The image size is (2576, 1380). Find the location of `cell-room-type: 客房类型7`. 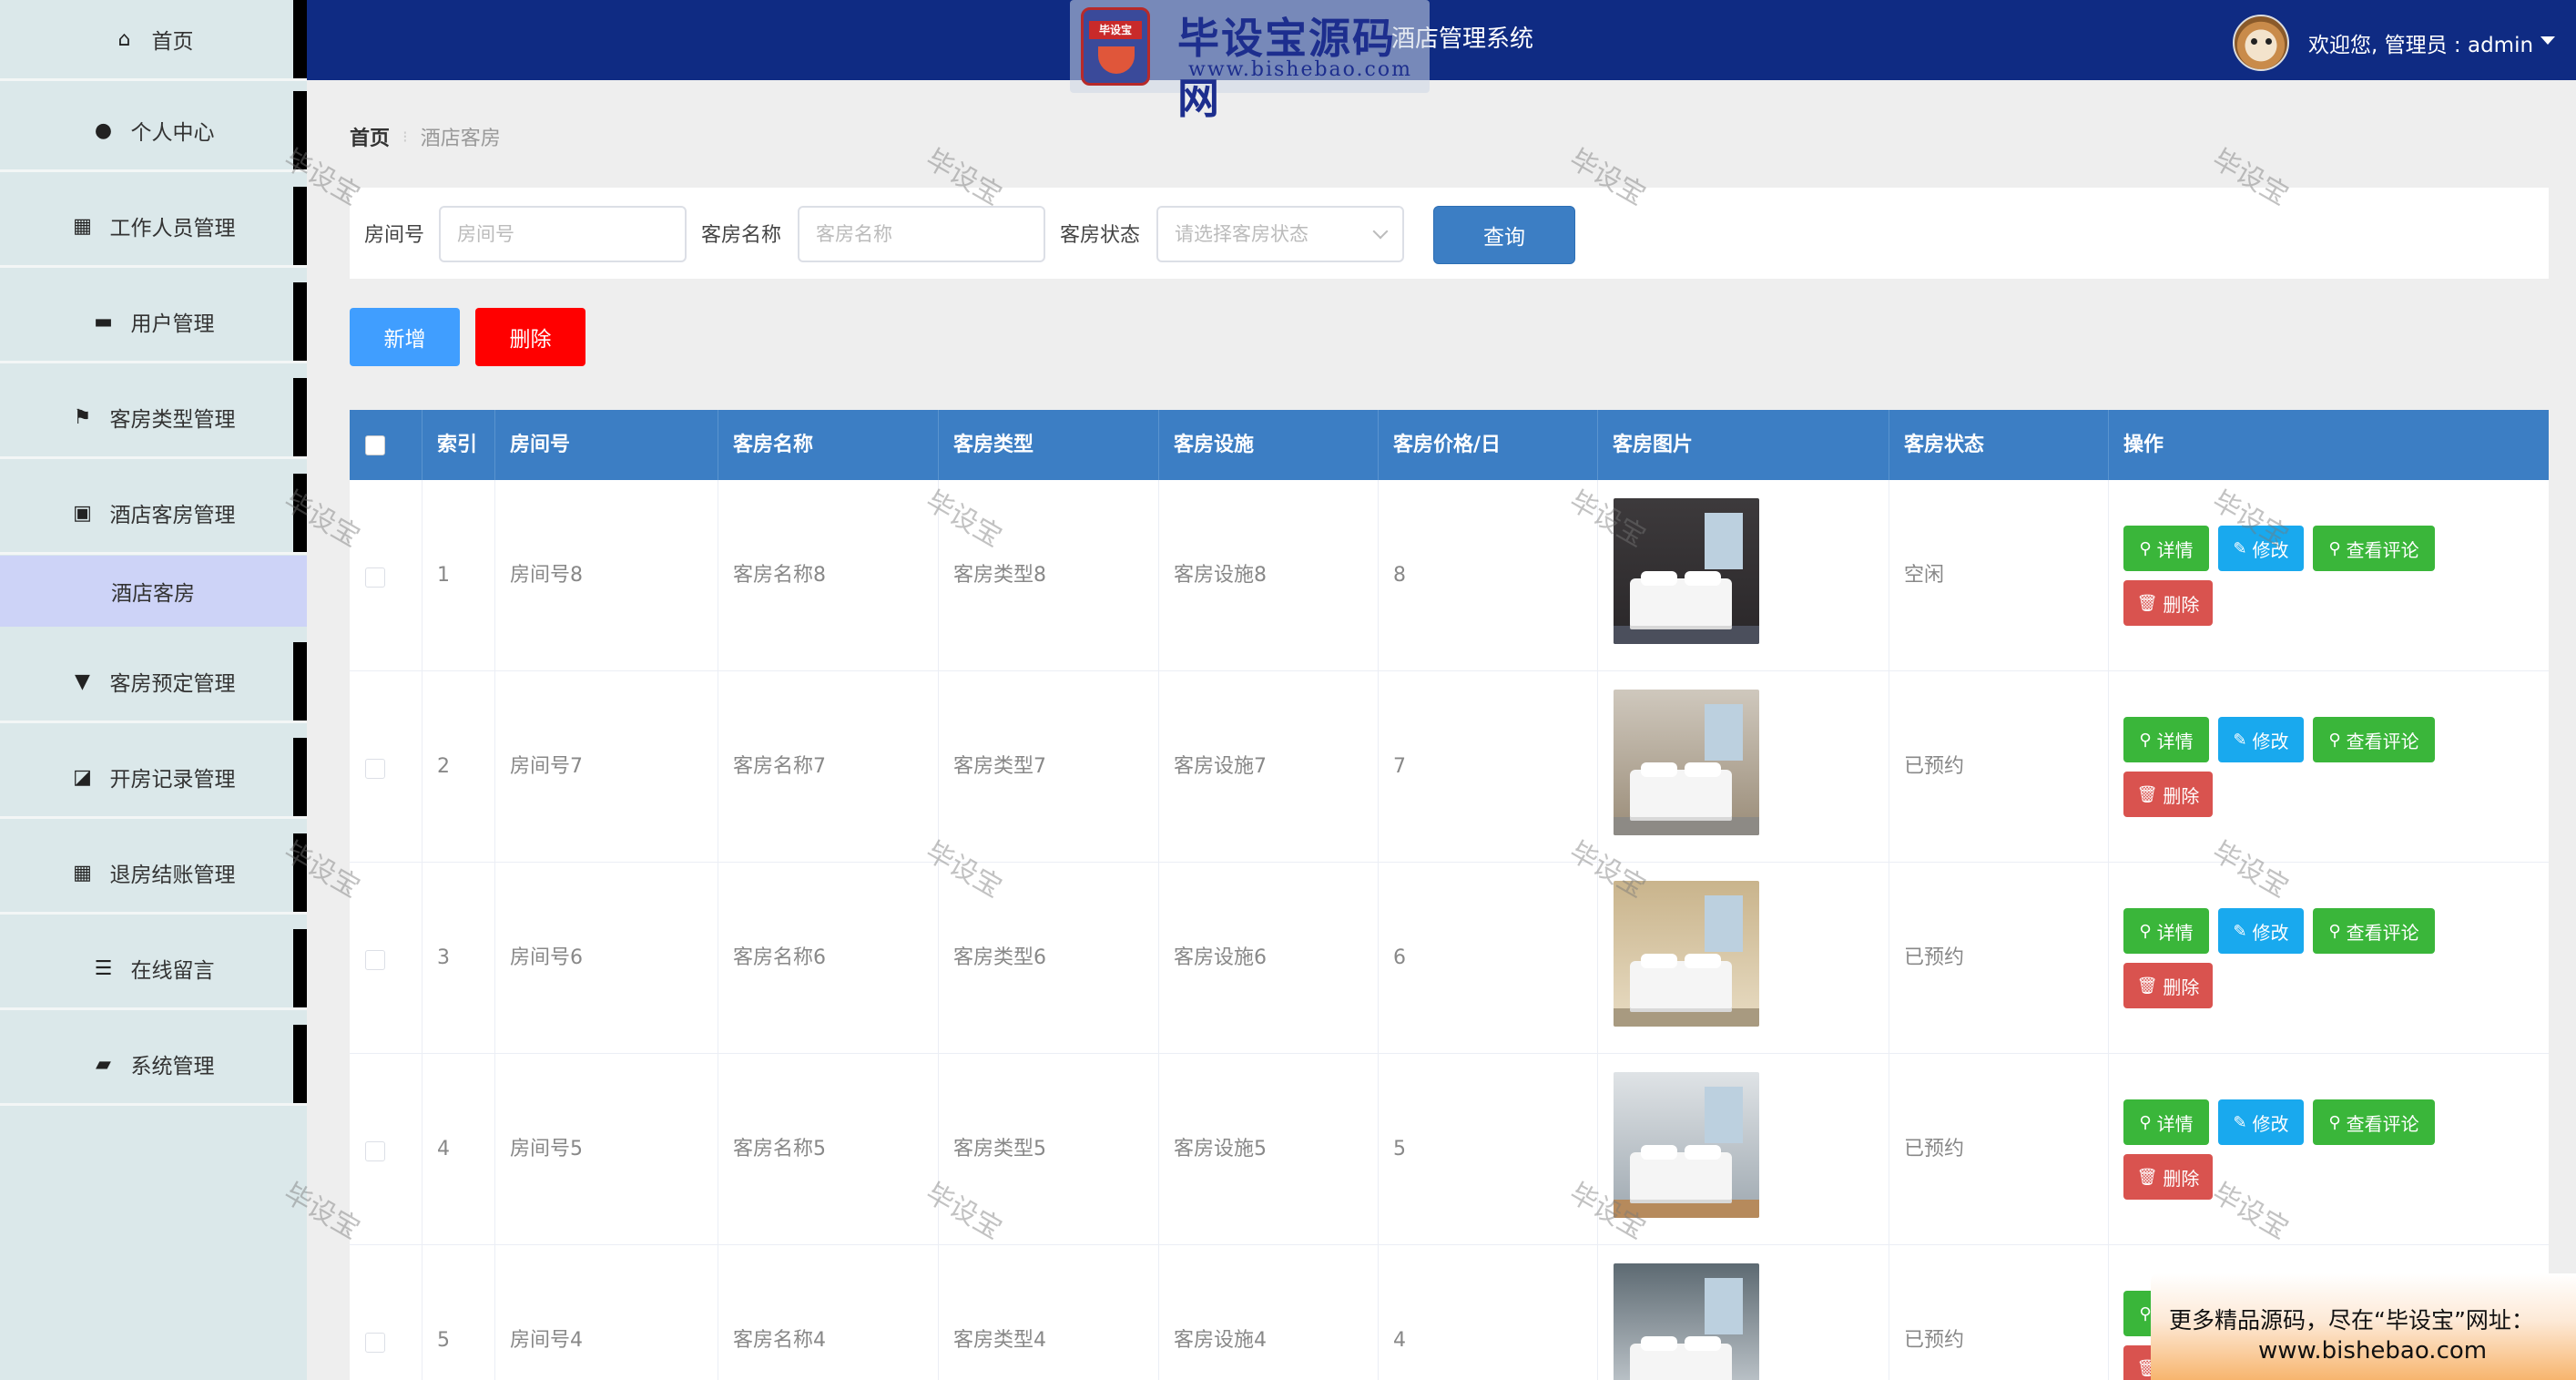

cell-room-type: 客房类型7 is located at coordinates (1049, 767).